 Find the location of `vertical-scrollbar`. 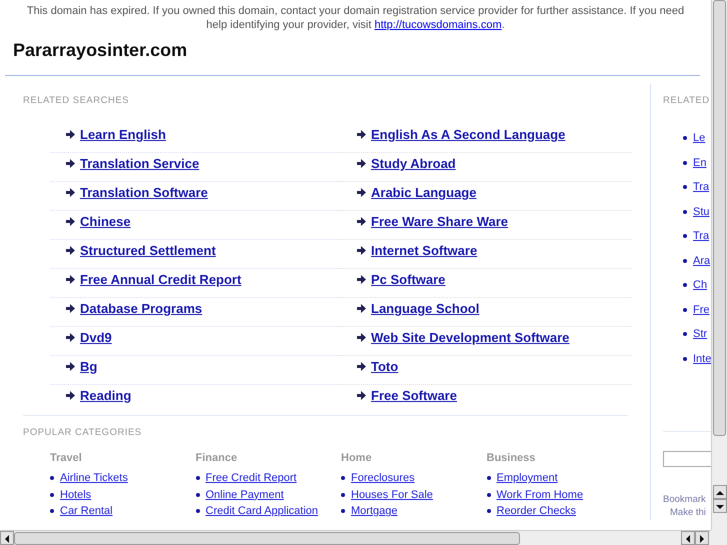

vertical-scrollbar is located at coordinates (719, 265).